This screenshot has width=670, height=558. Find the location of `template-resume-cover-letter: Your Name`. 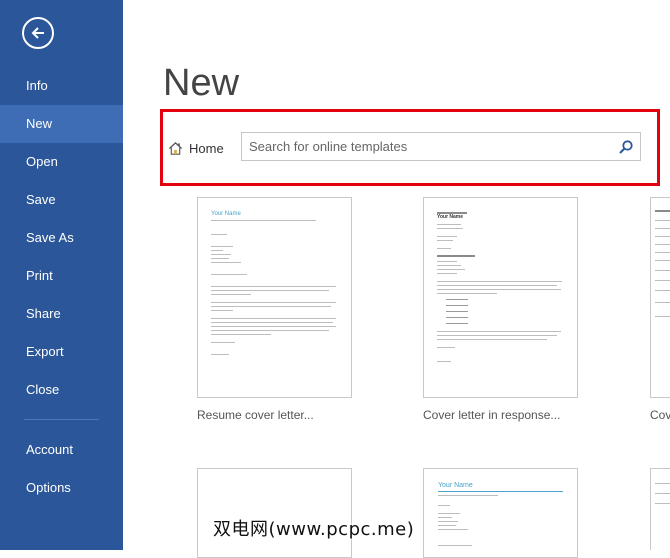

template-resume-cover-letter: Your Name is located at coordinates (274, 297).